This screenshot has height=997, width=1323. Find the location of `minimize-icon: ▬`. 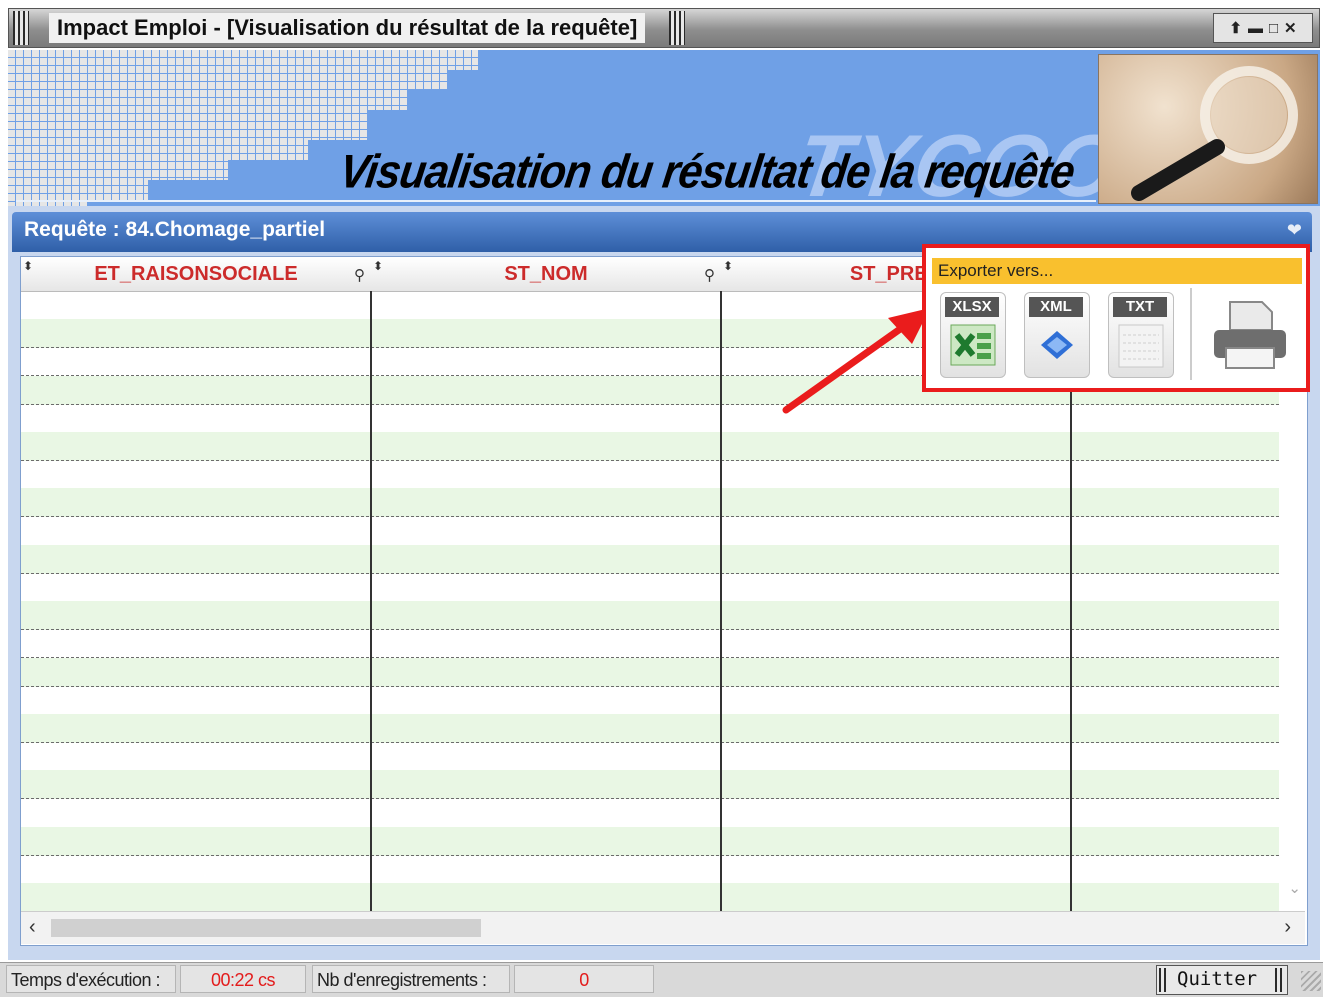

minimize-icon: ▬ is located at coordinates (1255, 28).